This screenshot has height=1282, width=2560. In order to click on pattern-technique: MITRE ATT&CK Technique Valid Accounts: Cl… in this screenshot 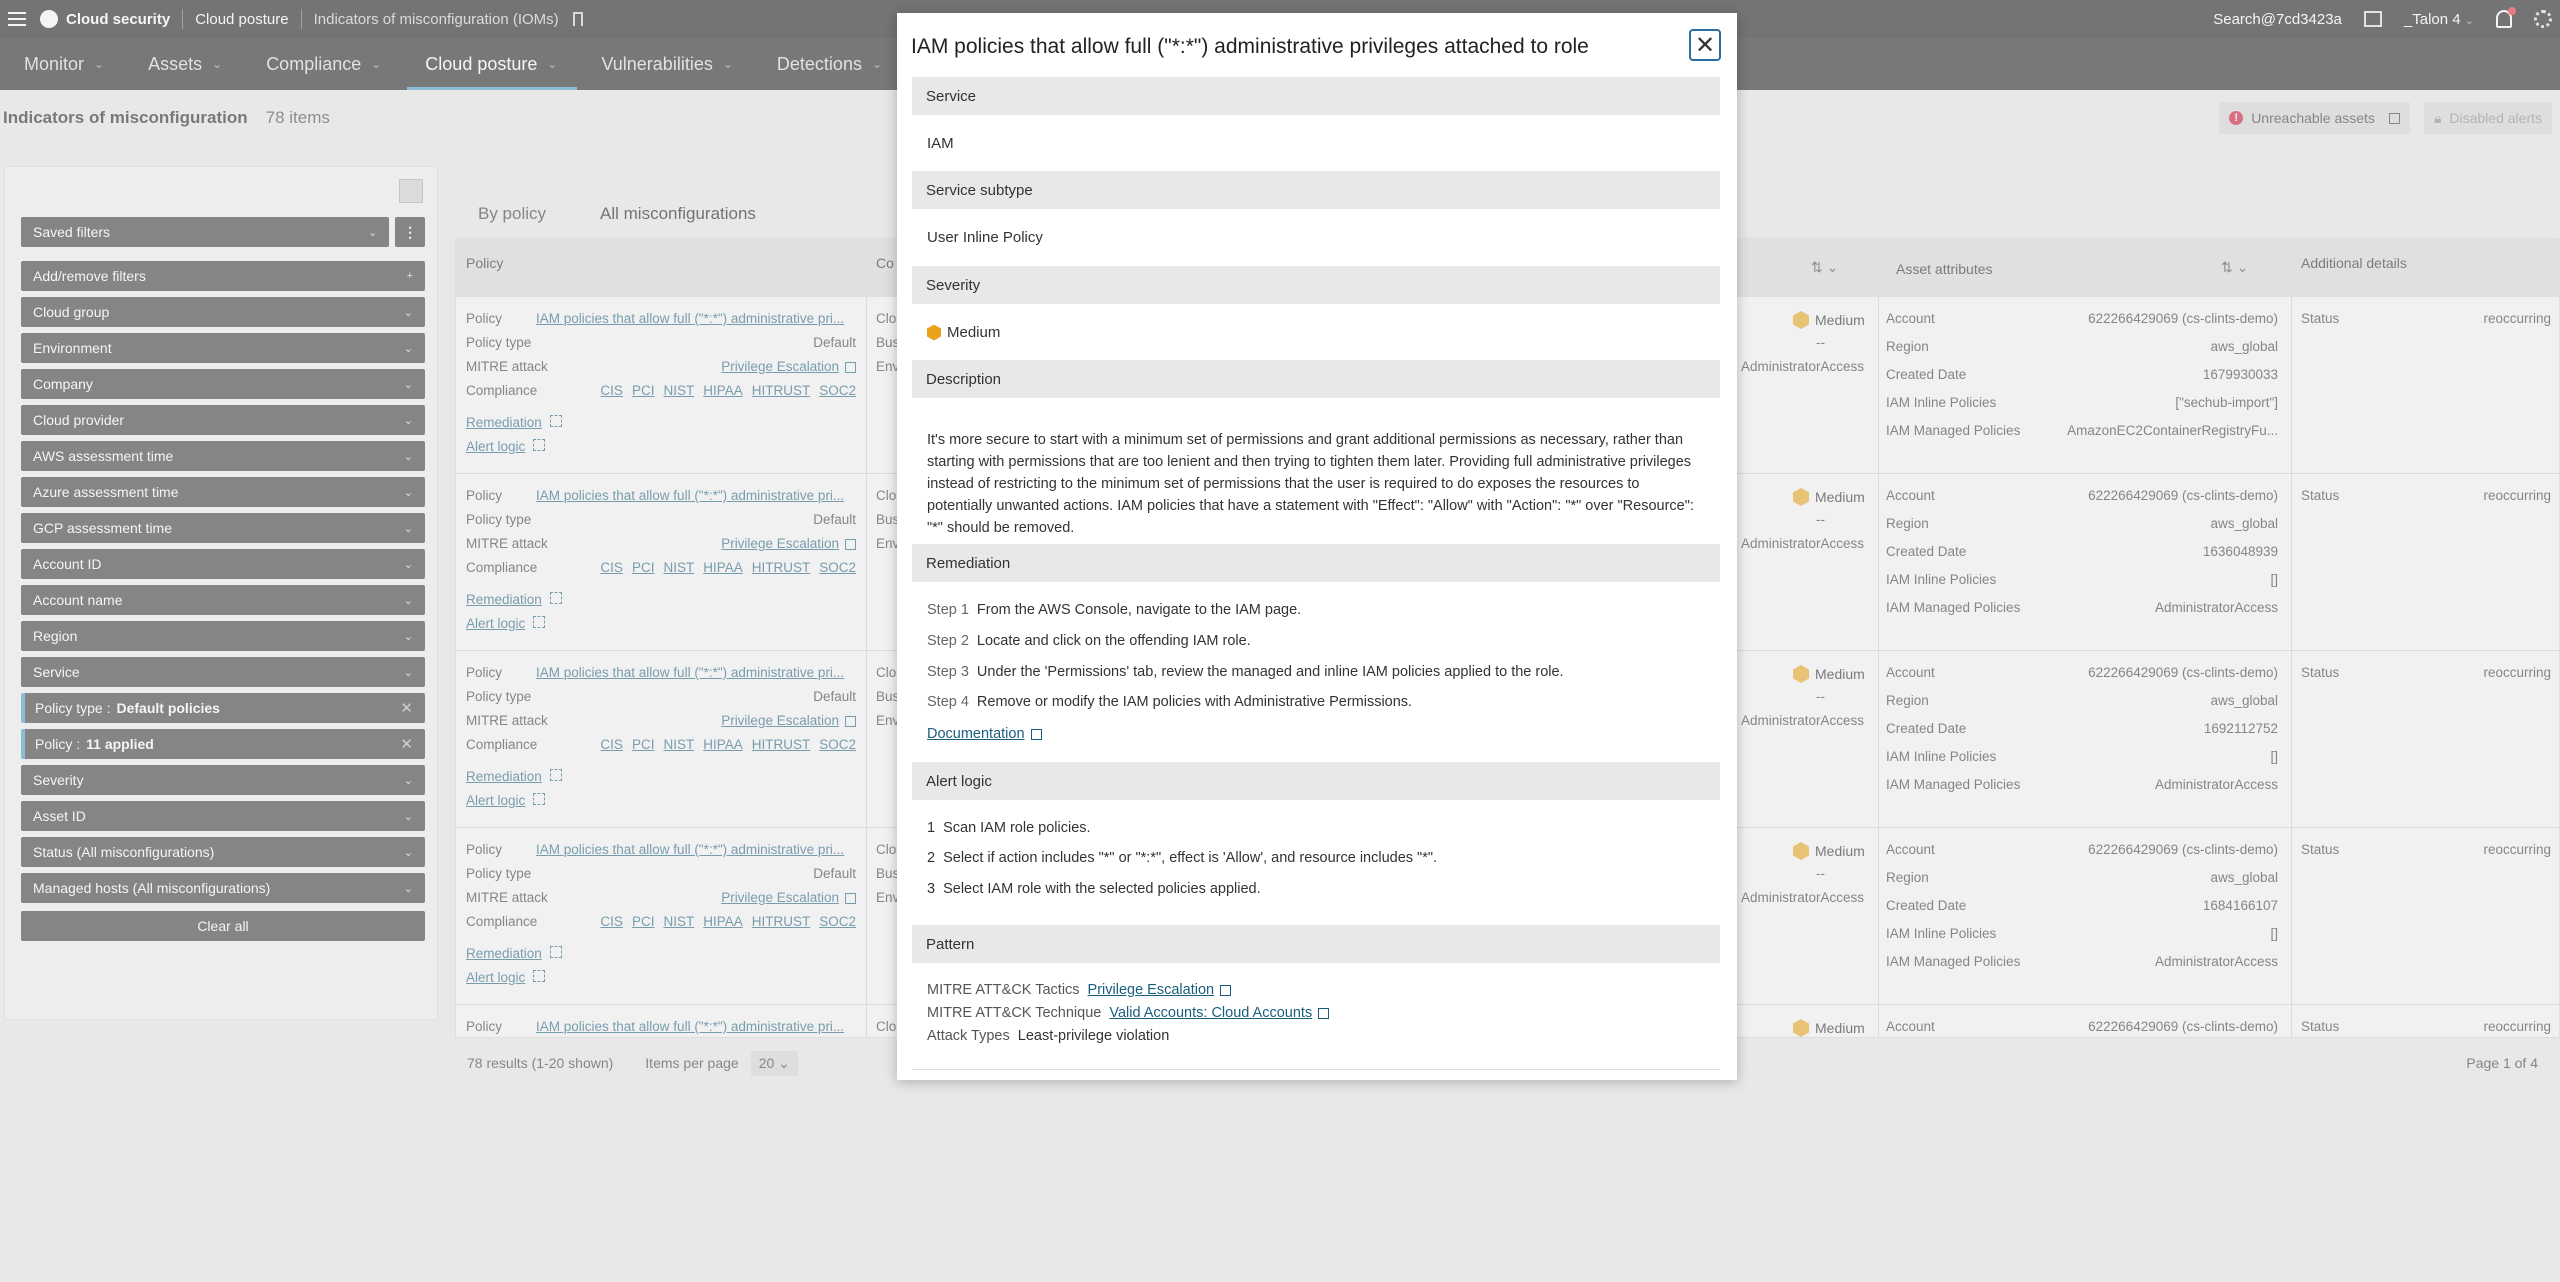, I will do `click(1128, 1013)`.